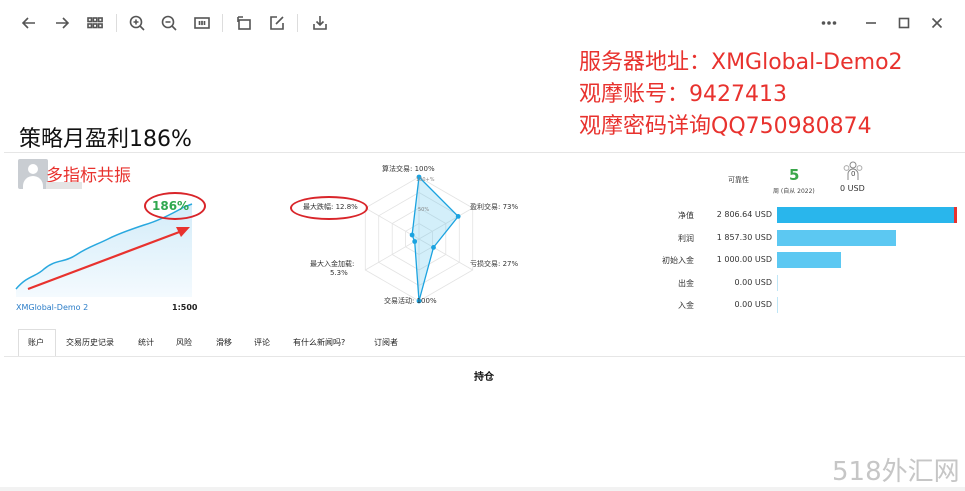  I want to click on account-bar-row: 入金 0.00 USD, so click(809, 305).